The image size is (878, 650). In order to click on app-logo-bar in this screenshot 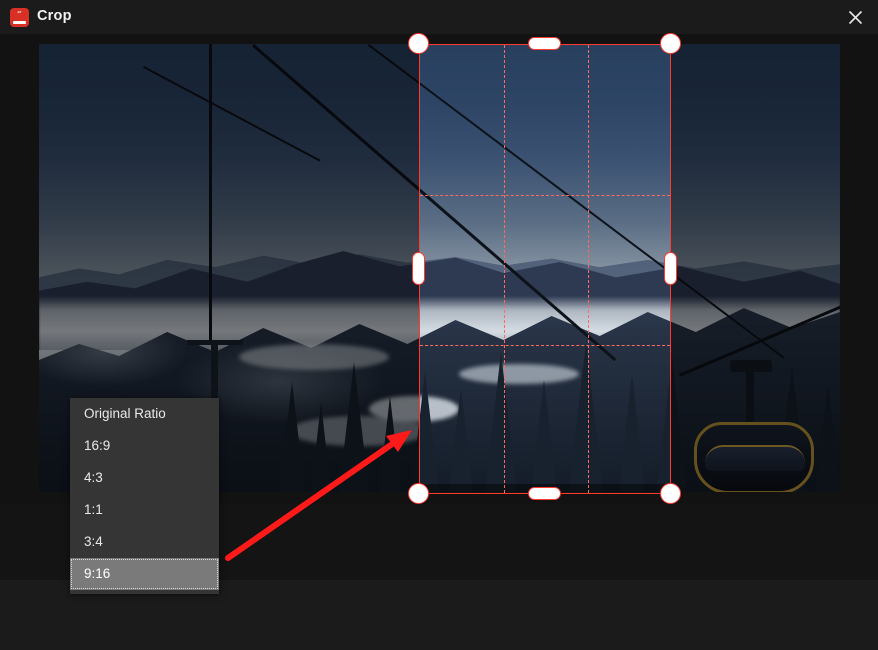, I will do `click(19, 22)`.